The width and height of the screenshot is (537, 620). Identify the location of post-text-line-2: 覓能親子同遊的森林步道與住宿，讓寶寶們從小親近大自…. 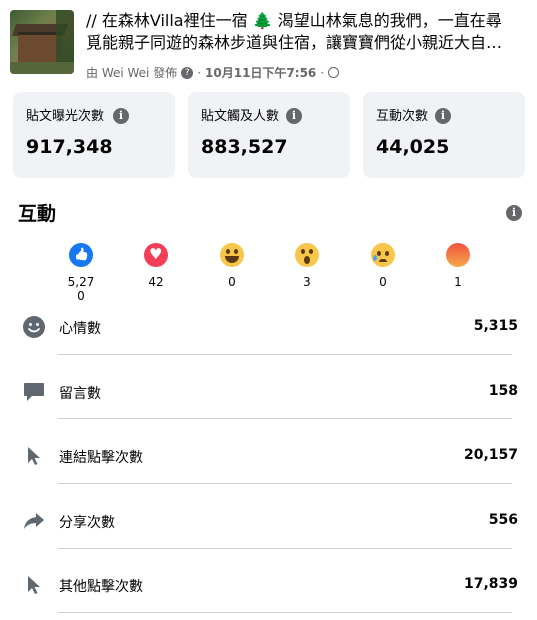
(294, 42).